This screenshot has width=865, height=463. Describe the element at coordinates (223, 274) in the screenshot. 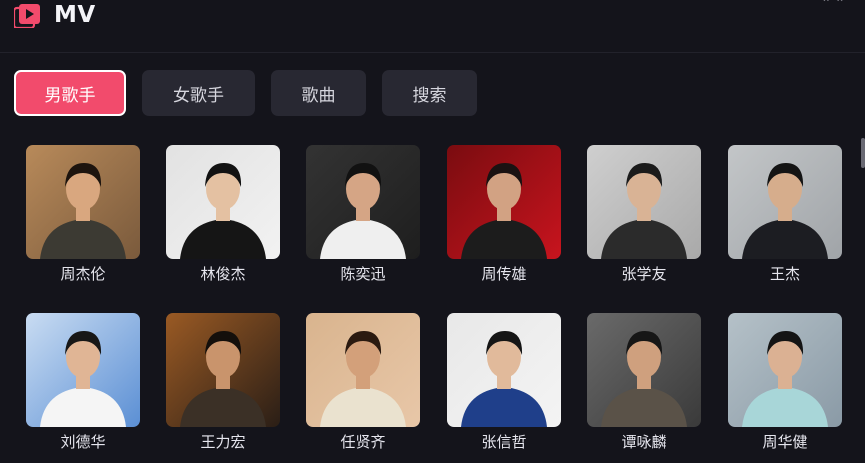

I see `artist-name: 林俊杰` at that location.